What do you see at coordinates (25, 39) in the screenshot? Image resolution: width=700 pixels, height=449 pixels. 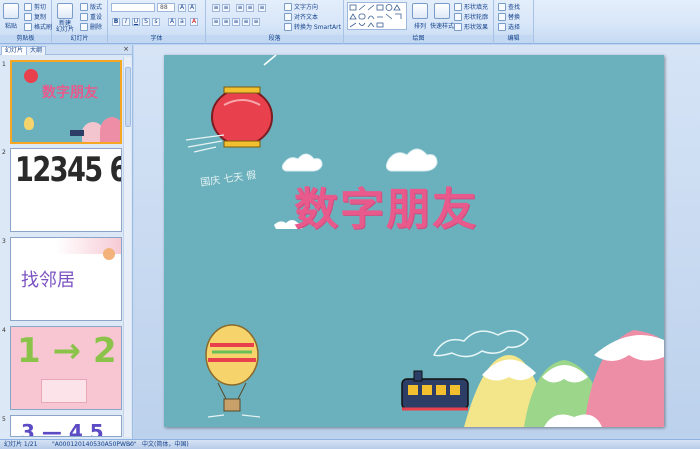 I see `clipboard-label: 剪贴板` at bounding box center [25, 39].